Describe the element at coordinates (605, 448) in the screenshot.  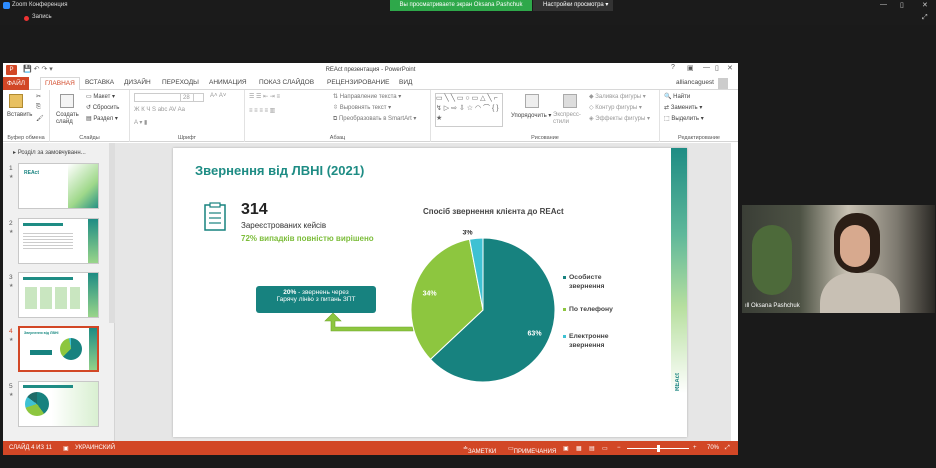
I see `view-slideshow-icon: ▭` at that location.